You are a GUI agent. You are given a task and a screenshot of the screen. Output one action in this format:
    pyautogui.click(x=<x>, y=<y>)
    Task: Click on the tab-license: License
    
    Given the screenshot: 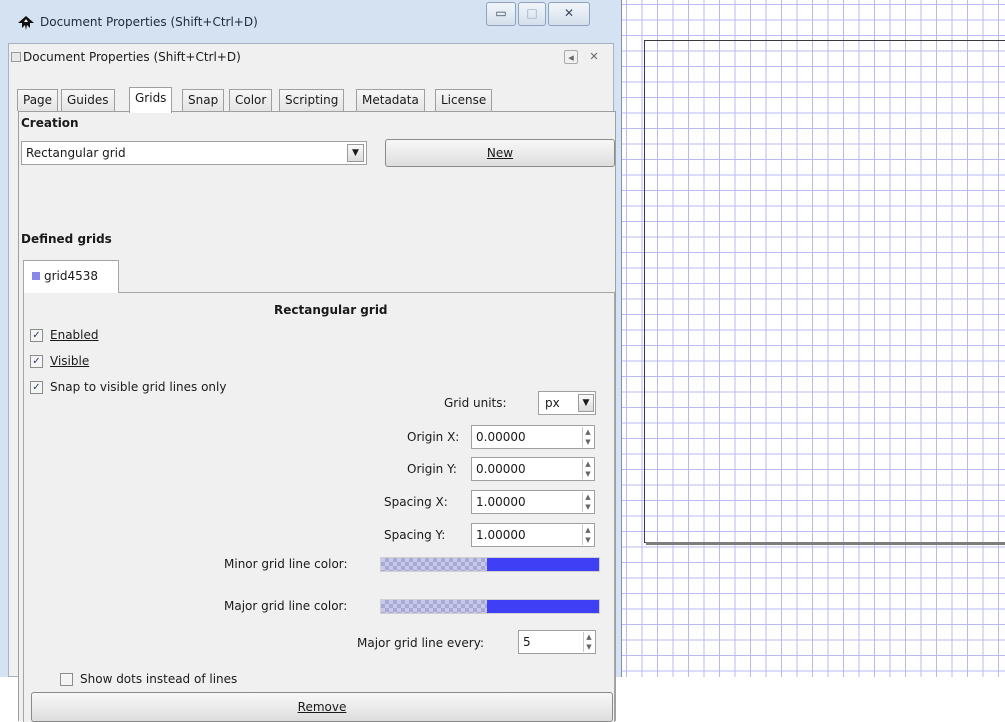 What is the action you would take?
    pyautogui.click(x=464, y=100)
    